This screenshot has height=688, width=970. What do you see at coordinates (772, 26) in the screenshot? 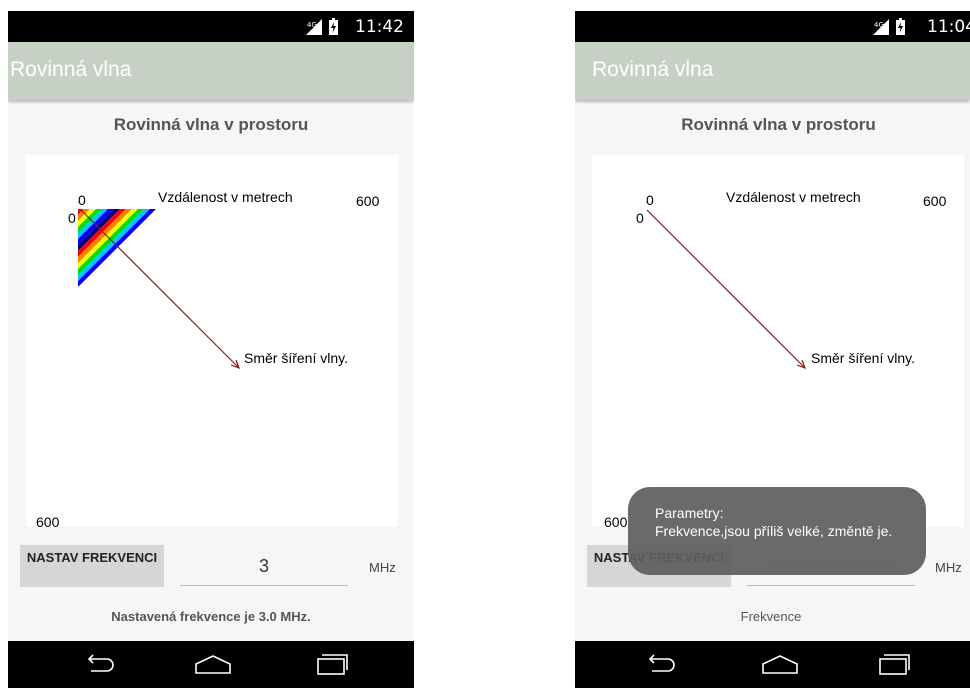
I see `status-bar: 4G 11:04` at bounding box center [772, 26].